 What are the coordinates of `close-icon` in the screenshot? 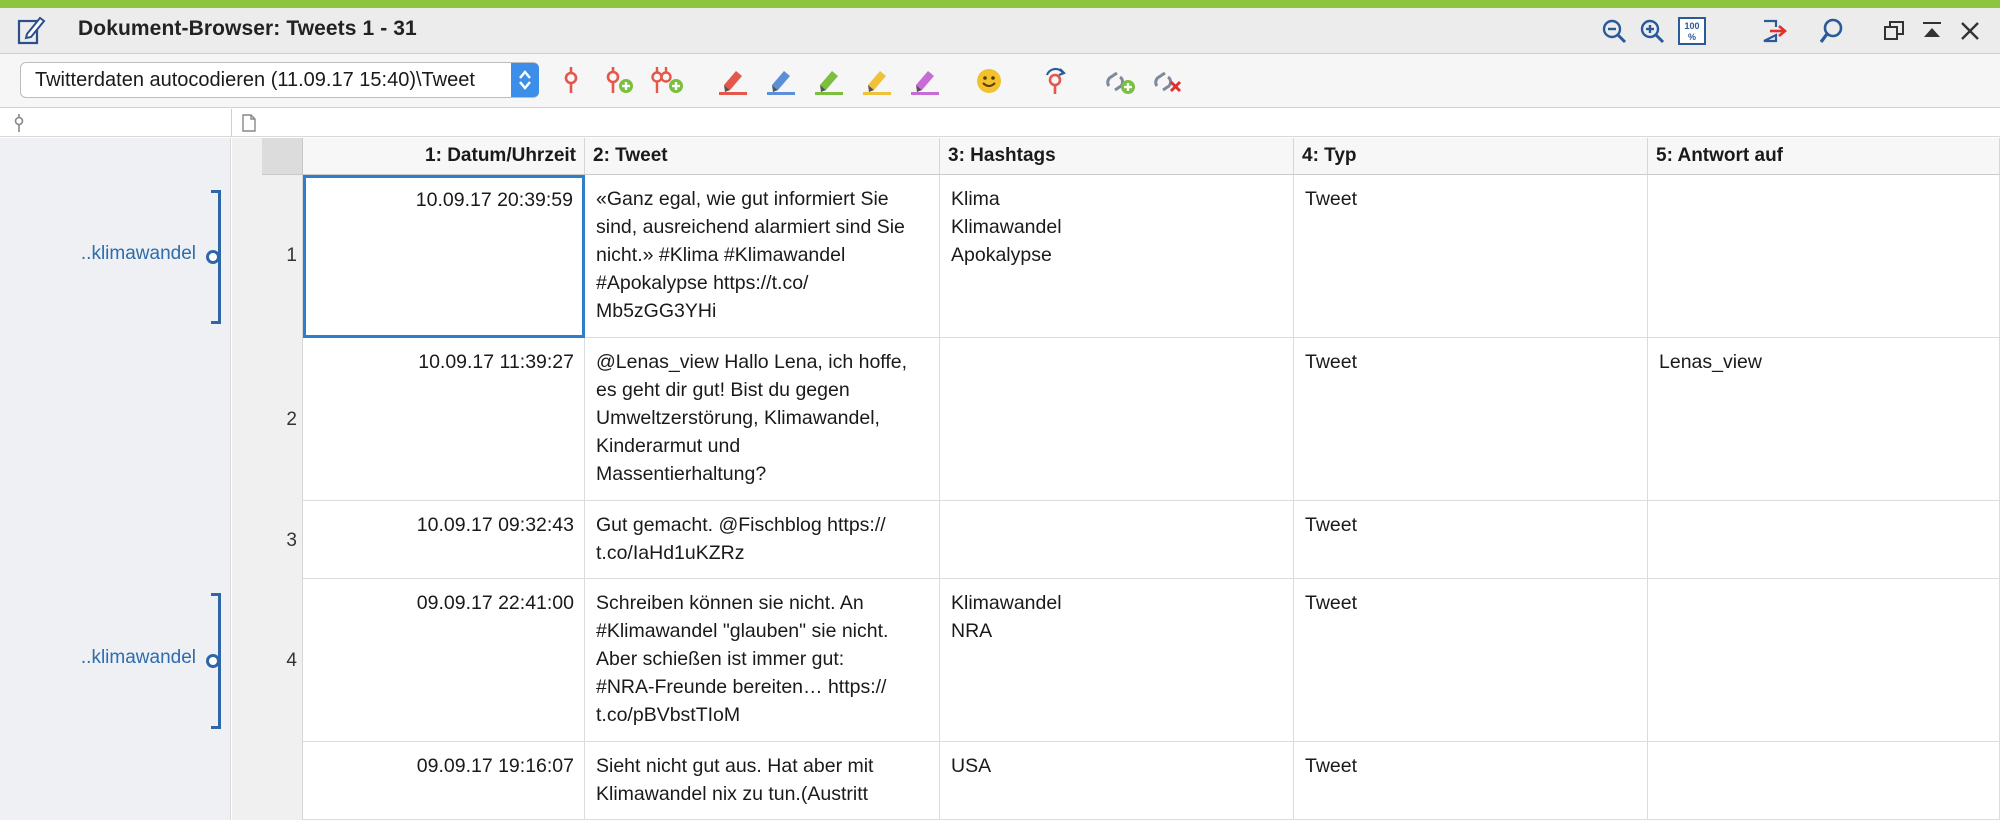 It's located at (1970, 31).